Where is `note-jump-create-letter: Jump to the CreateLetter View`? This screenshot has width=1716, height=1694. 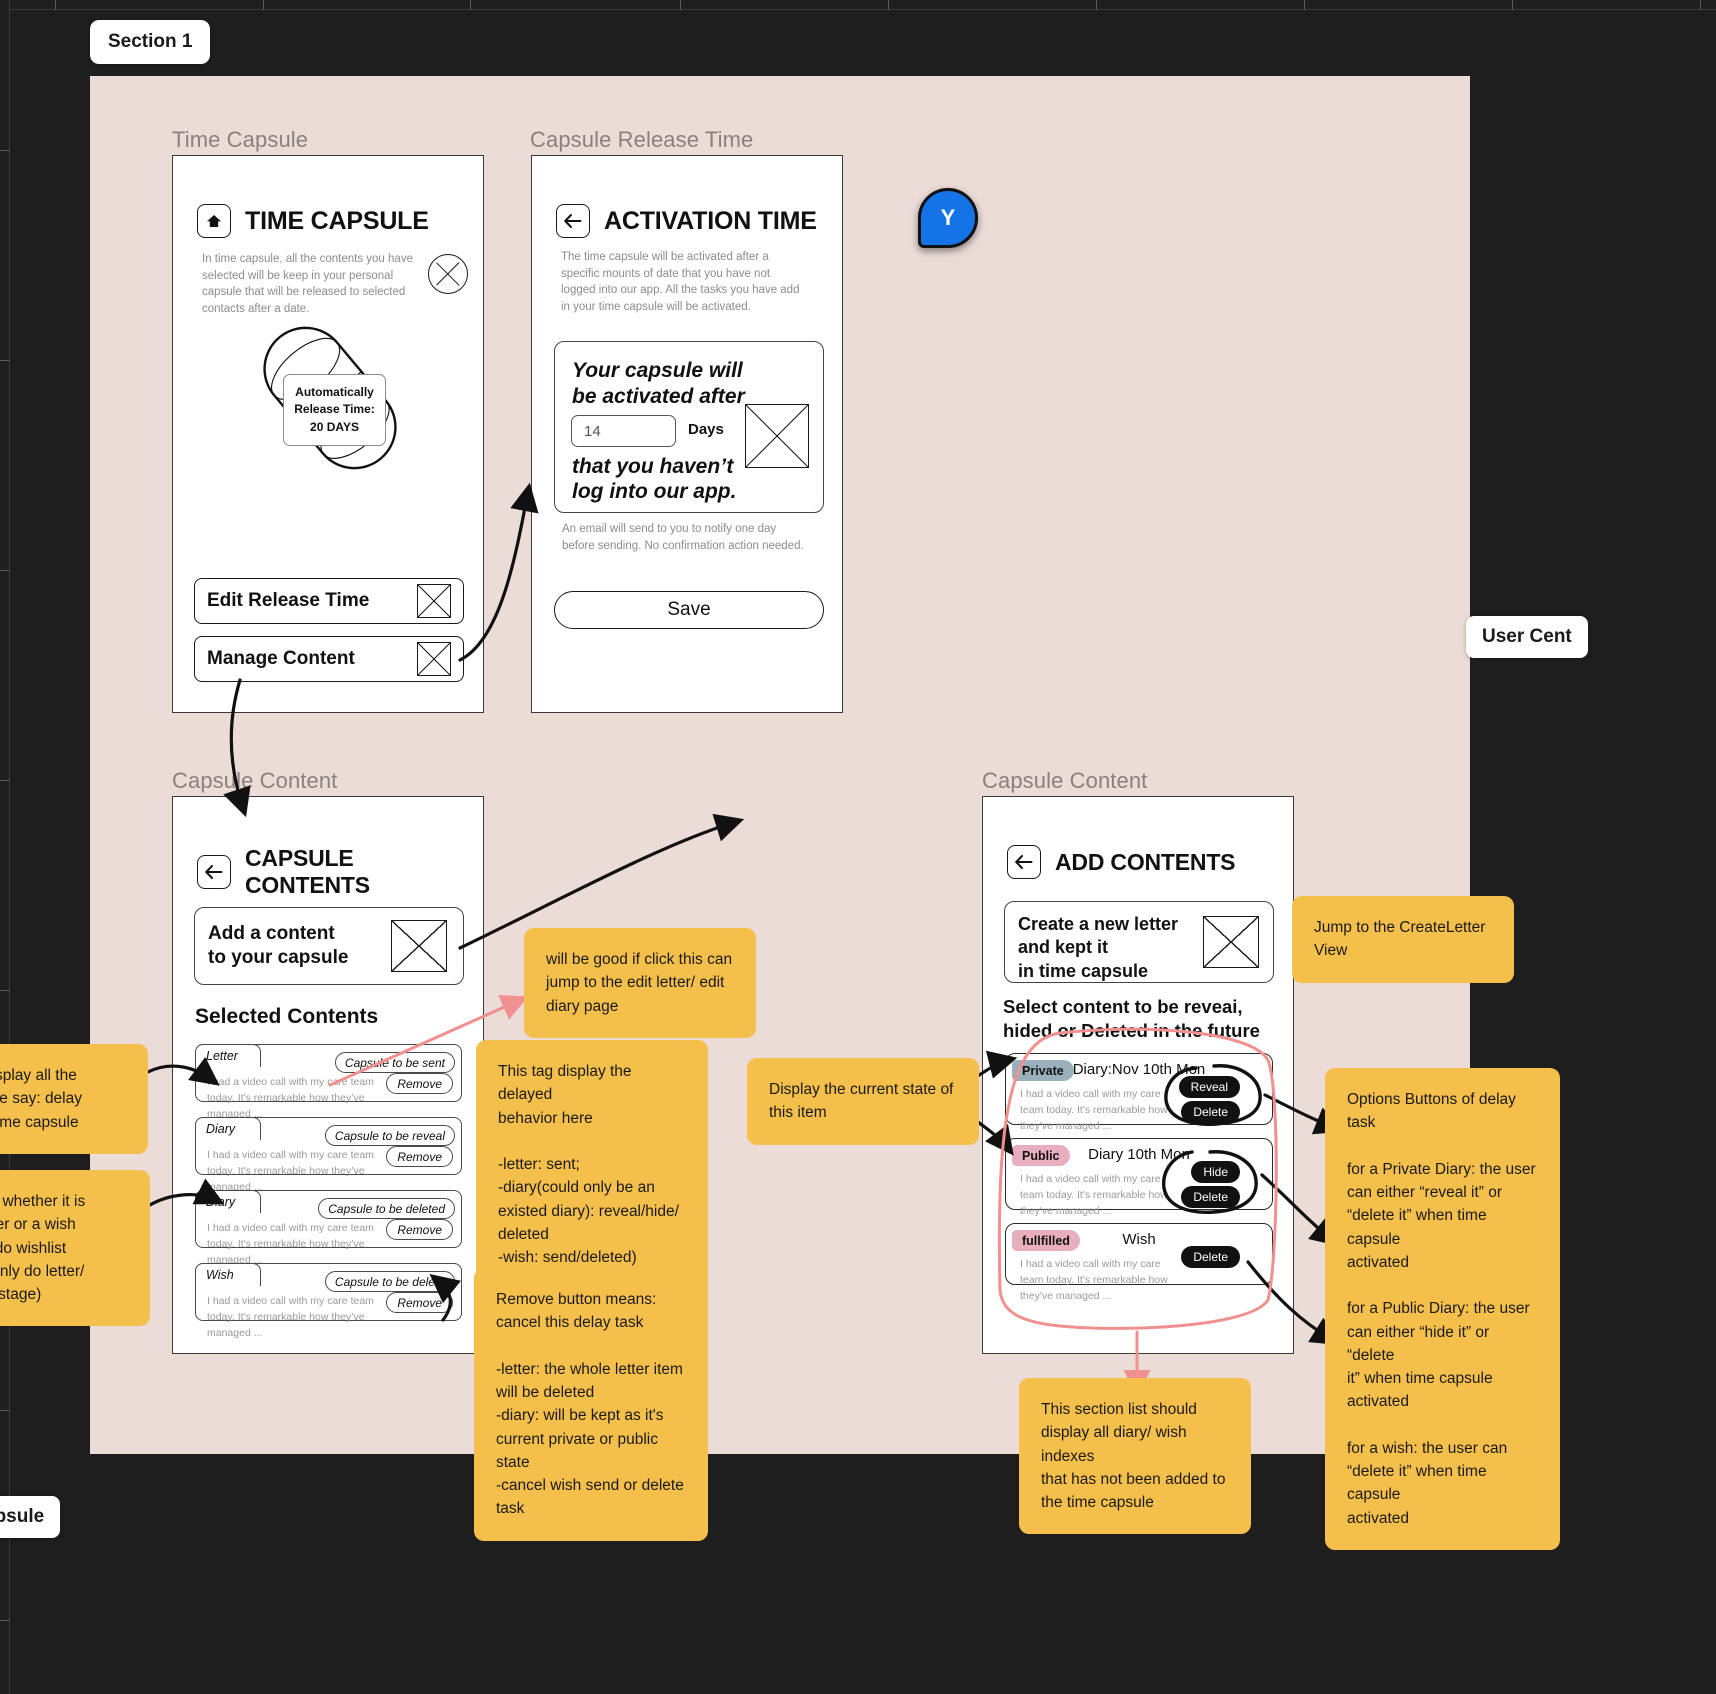
note-jump-create-letter: Jump to the CreateLetter View is located at coordinates (1403, 939).